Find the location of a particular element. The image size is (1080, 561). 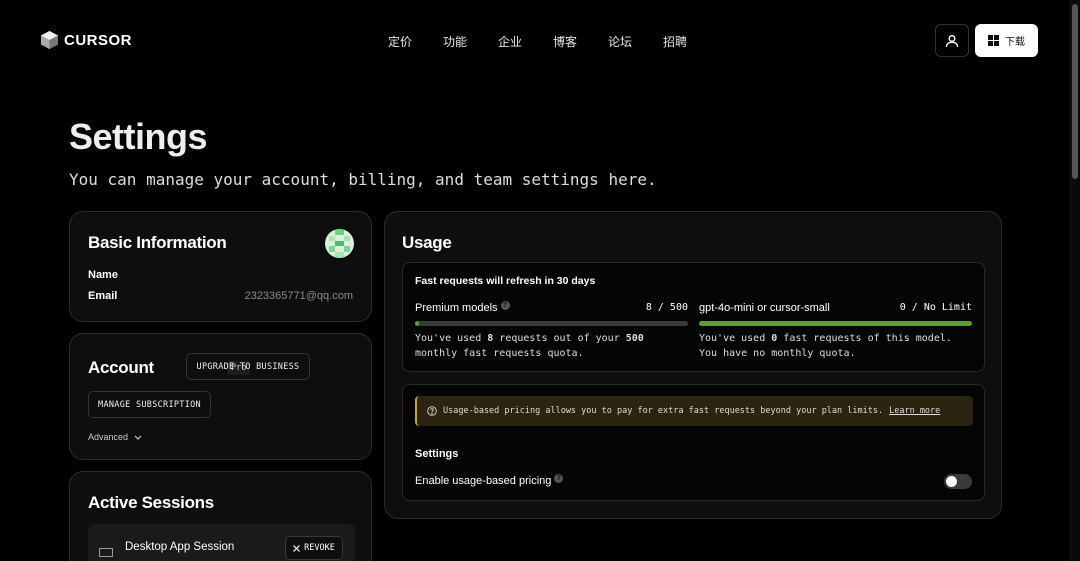

advanced-label: Advanced is located at coordinates (108, 437).